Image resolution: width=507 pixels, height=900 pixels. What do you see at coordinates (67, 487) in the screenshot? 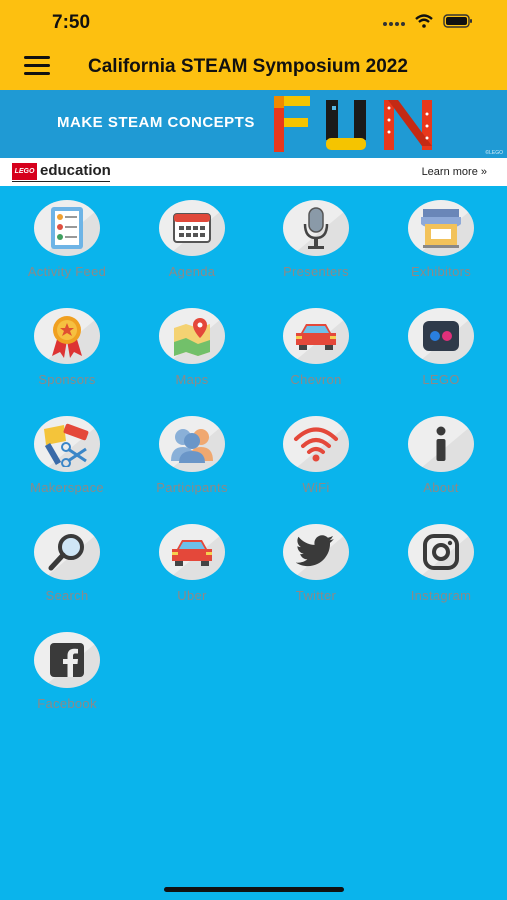
I see `tile-label: Makerspace` at bounding box center [67, 487].